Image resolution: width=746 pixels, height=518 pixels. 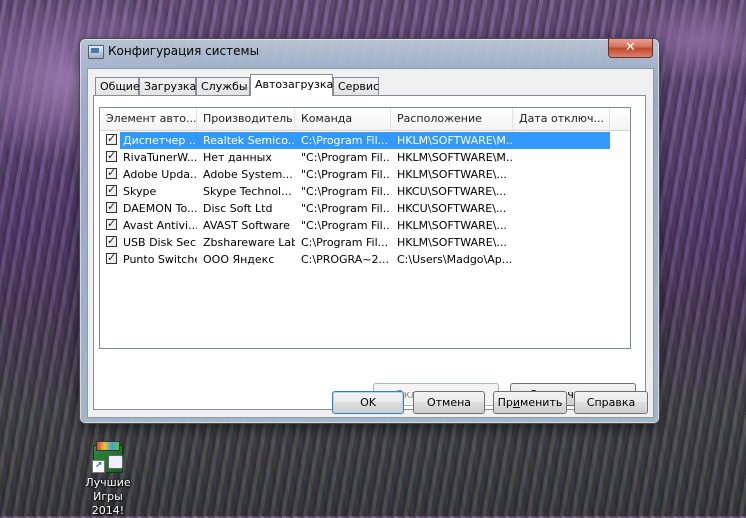 I want to click on apply-accel: и, so click(x=516, y=402).